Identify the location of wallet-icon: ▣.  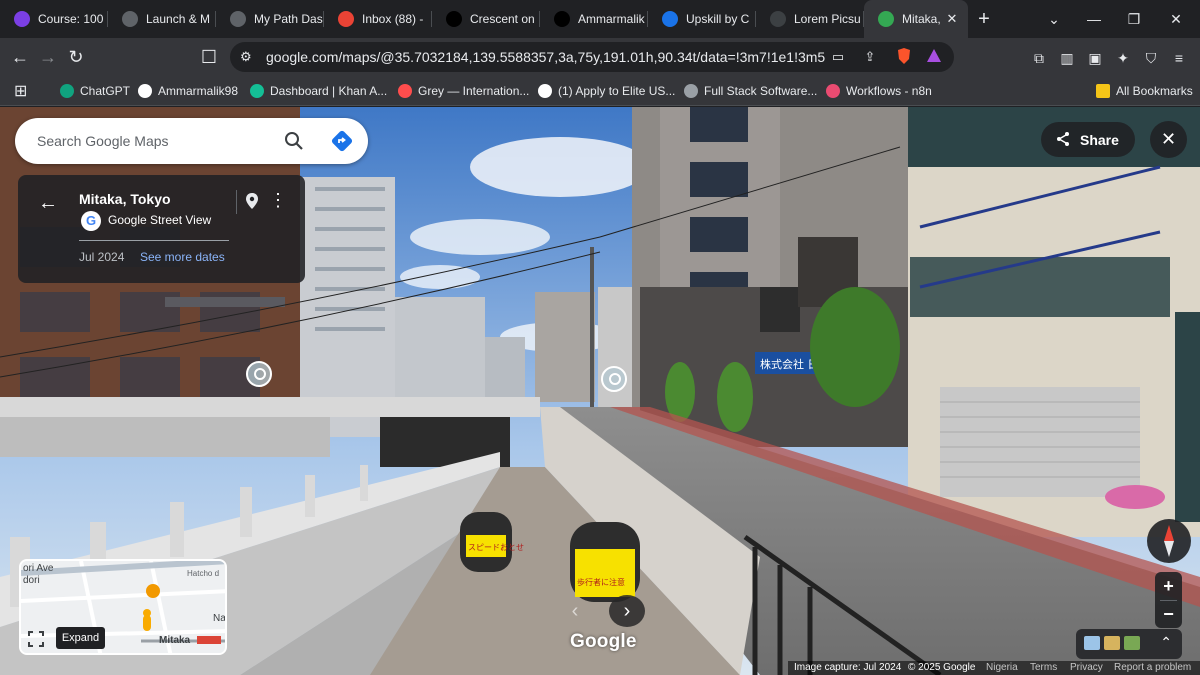
(1095, 58).